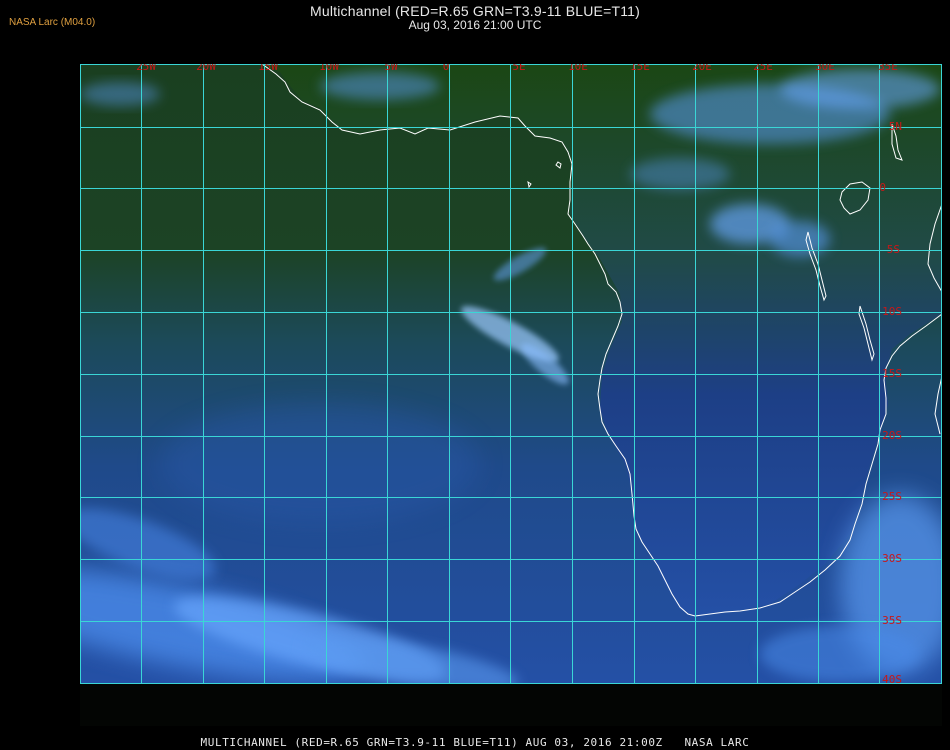  I want to click on lon-label-30e: 30E, so click(825, 68).